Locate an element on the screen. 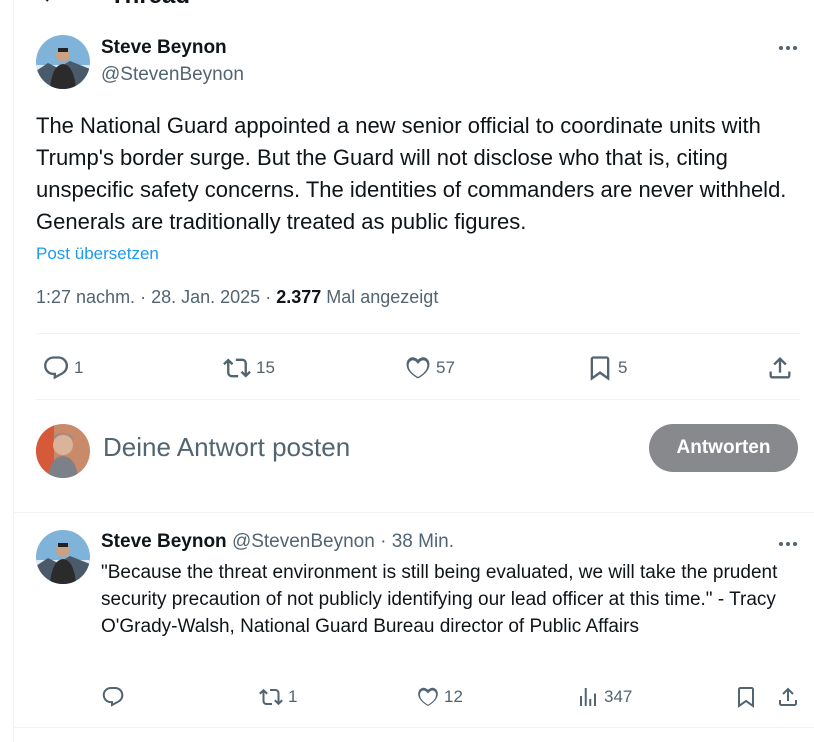 Image resolution: width=814 pixels, height=742 pixels. reply-submit-button: Antworten is located at coordinates (723, 448).